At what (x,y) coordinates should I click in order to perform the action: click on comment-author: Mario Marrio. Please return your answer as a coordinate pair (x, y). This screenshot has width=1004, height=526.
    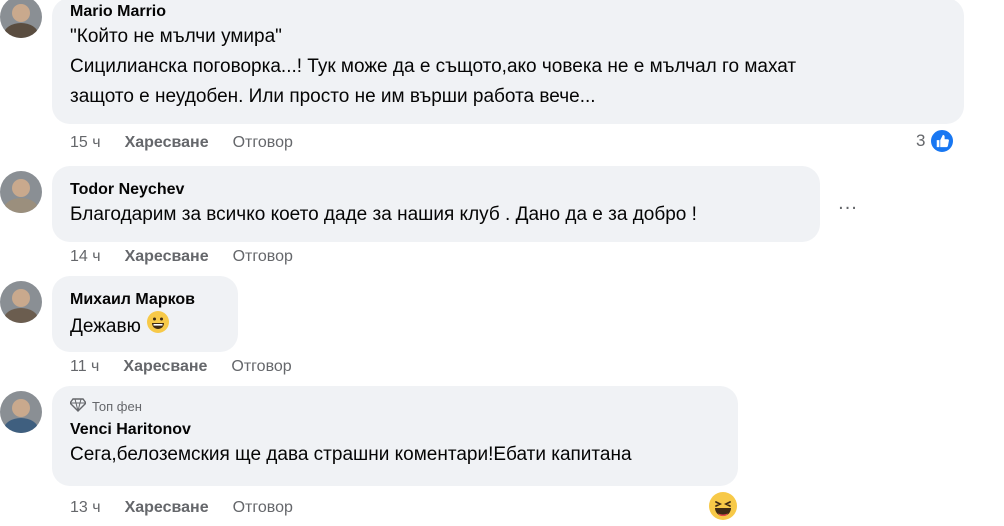
    Looking at the image, I should click on (508, 12).